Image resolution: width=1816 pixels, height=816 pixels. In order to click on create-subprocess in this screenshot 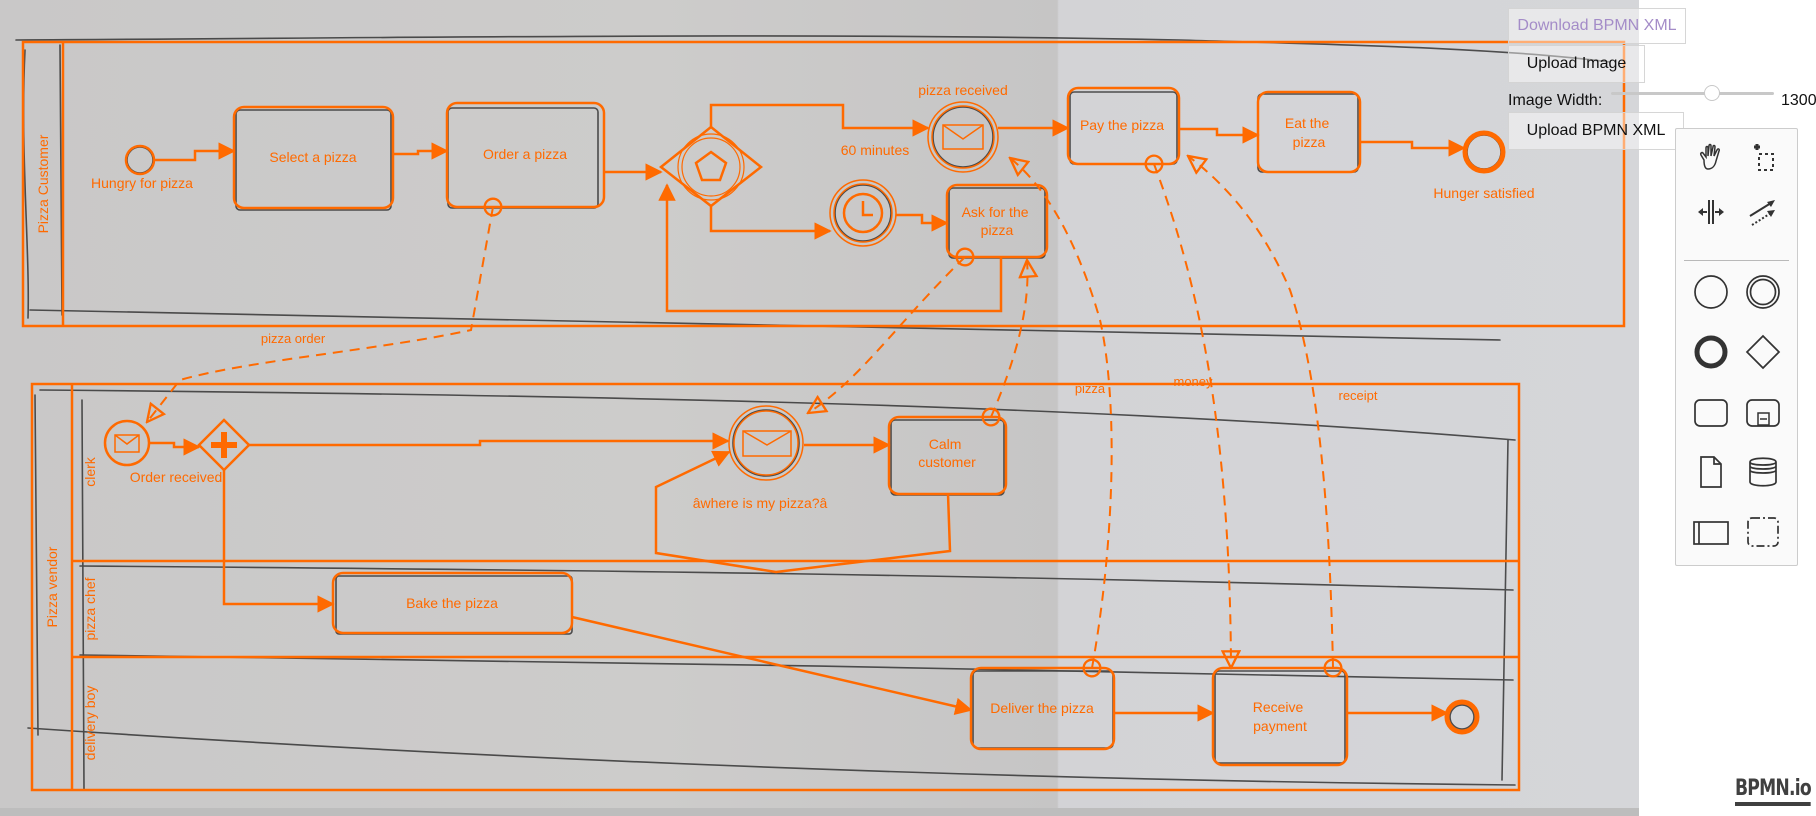, I will do `click(1763, 412)`.